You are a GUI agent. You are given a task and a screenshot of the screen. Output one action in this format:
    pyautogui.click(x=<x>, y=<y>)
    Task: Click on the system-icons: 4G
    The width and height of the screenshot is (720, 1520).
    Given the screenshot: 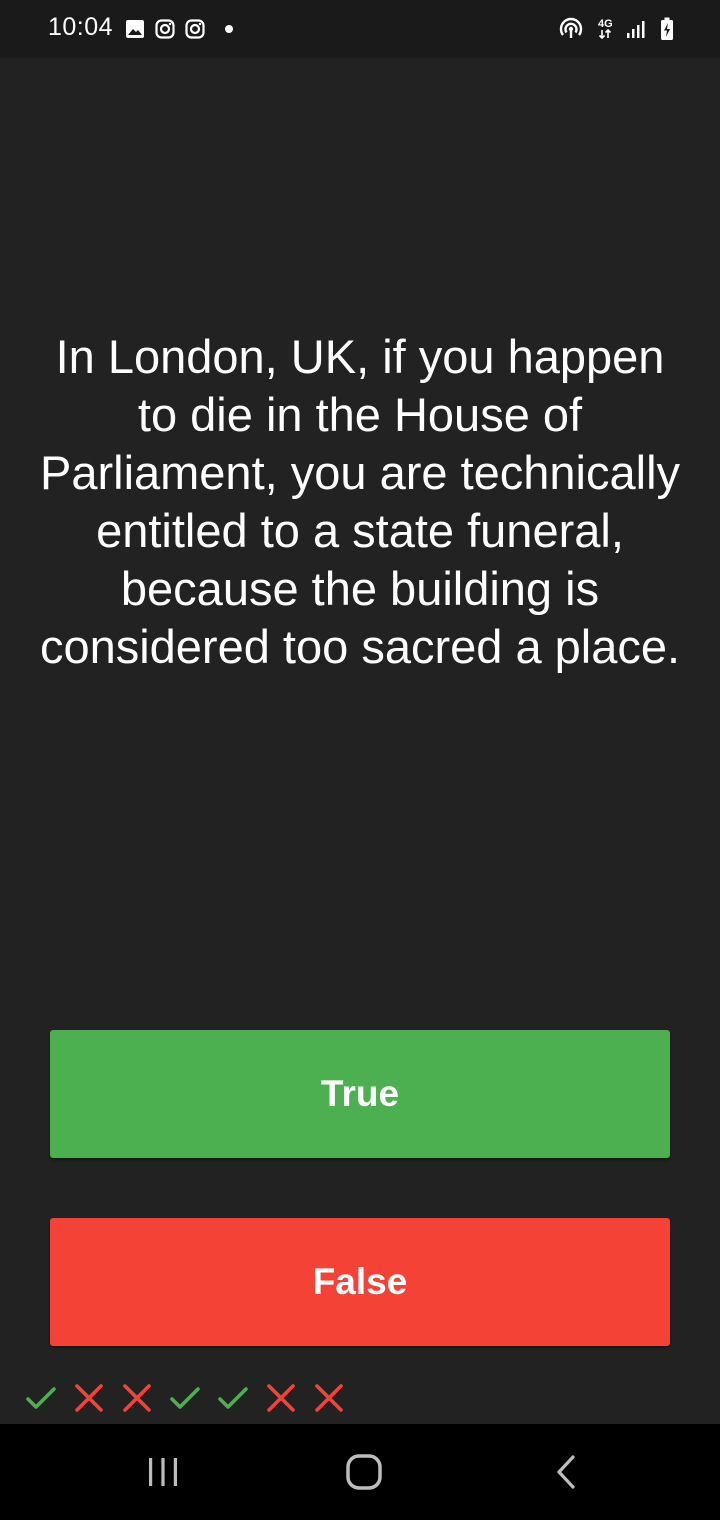 What is the action you would take?
    pyautogui.click(x=616, y=29)
    